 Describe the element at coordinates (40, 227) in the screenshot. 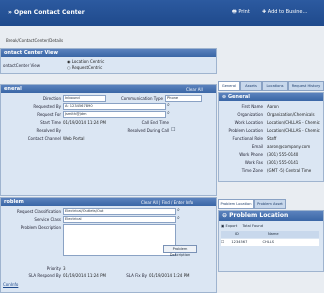

I see `description-label: Problem Description` at that location.